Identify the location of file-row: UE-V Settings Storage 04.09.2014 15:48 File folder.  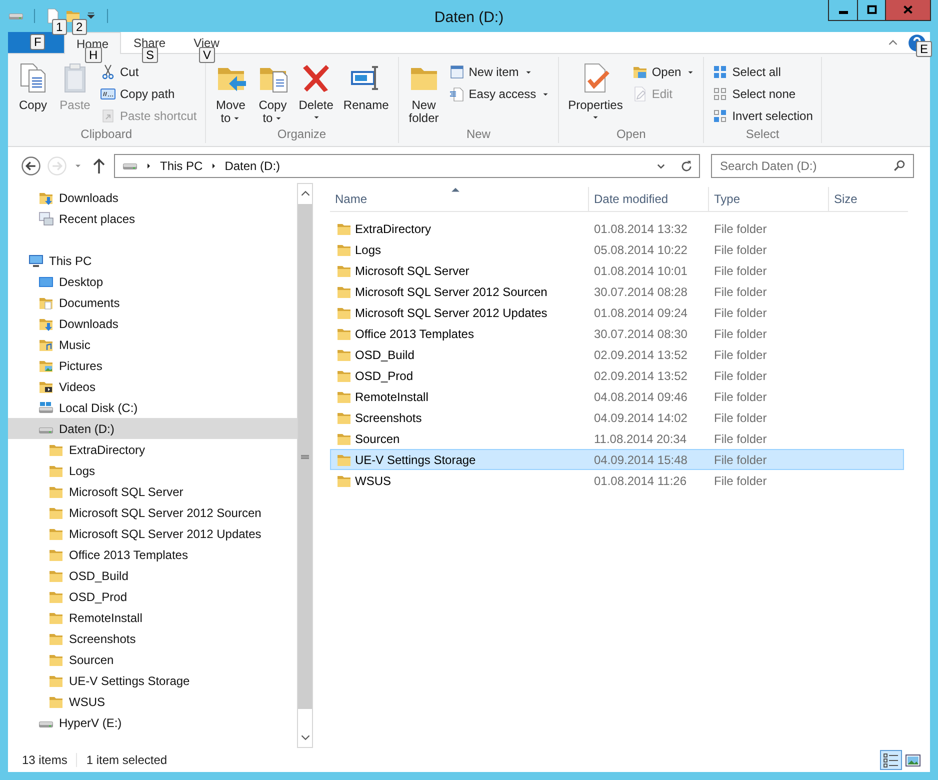
(617, 459).